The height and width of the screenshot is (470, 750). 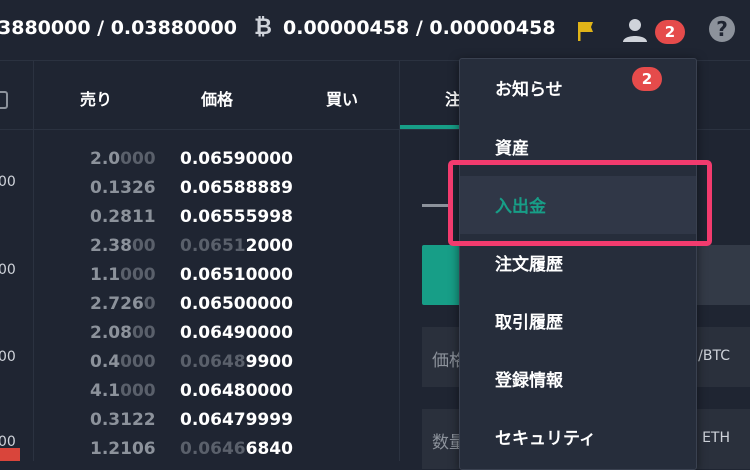 What do you see at coordinates (529, 378) in the screenshot?
I see `menu-item-registration-info: 登録情報` at bounding box center [529, 378].